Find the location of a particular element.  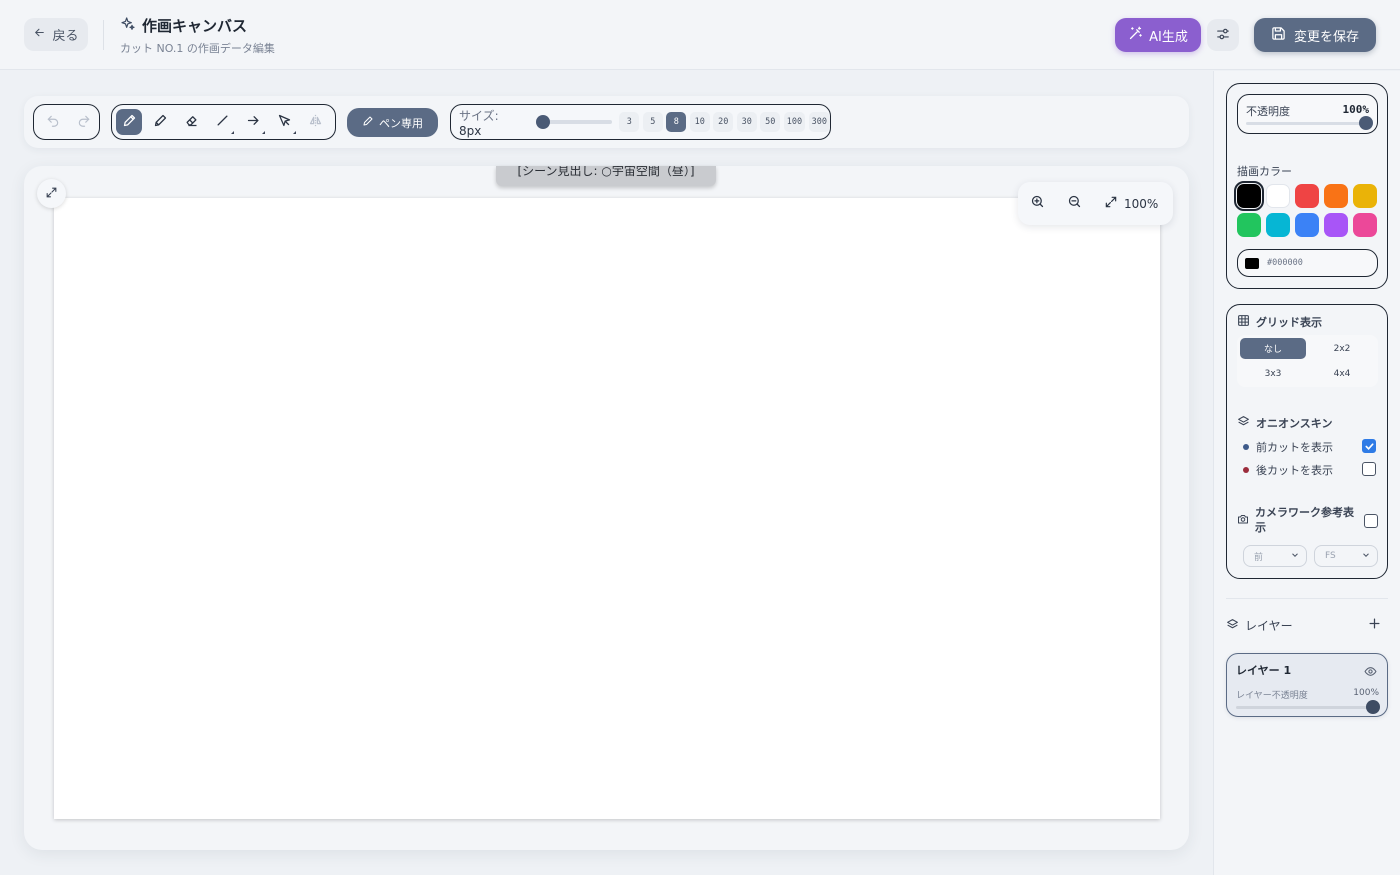

pen-only-label: ペン専用 is located at coordinates (401, 123).